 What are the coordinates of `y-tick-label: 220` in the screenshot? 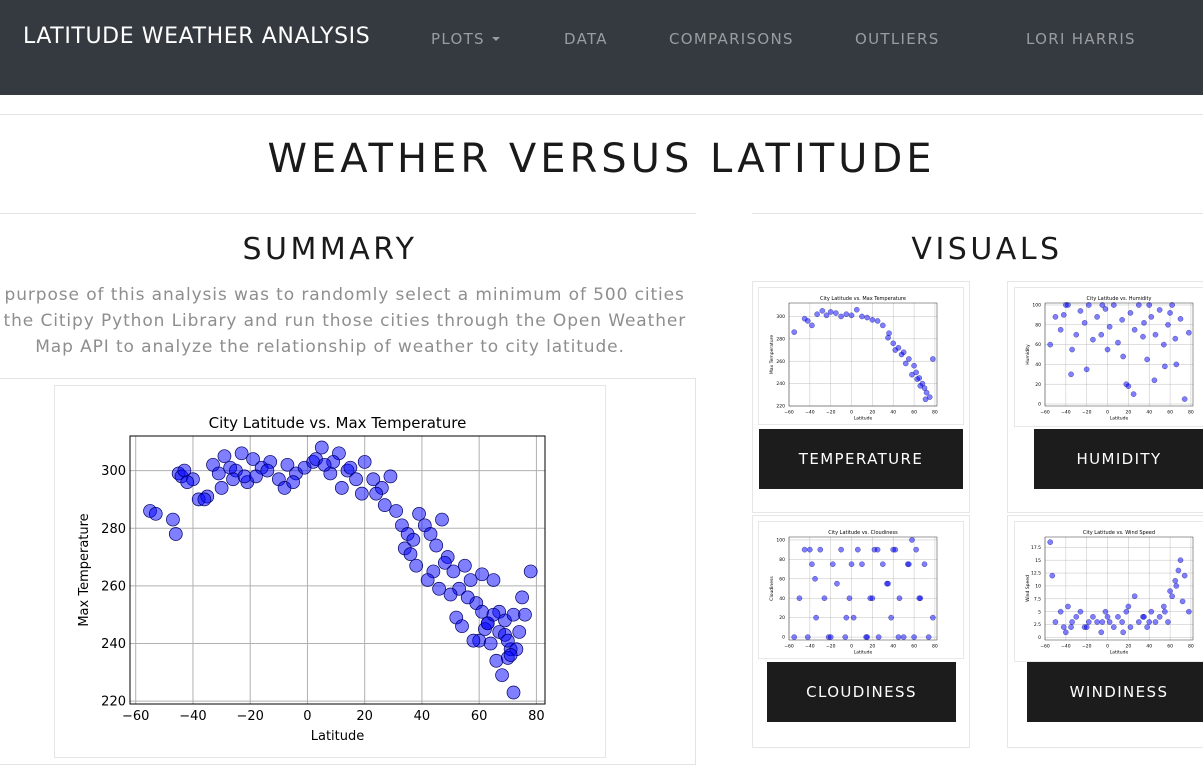 It's located at (780, 407).